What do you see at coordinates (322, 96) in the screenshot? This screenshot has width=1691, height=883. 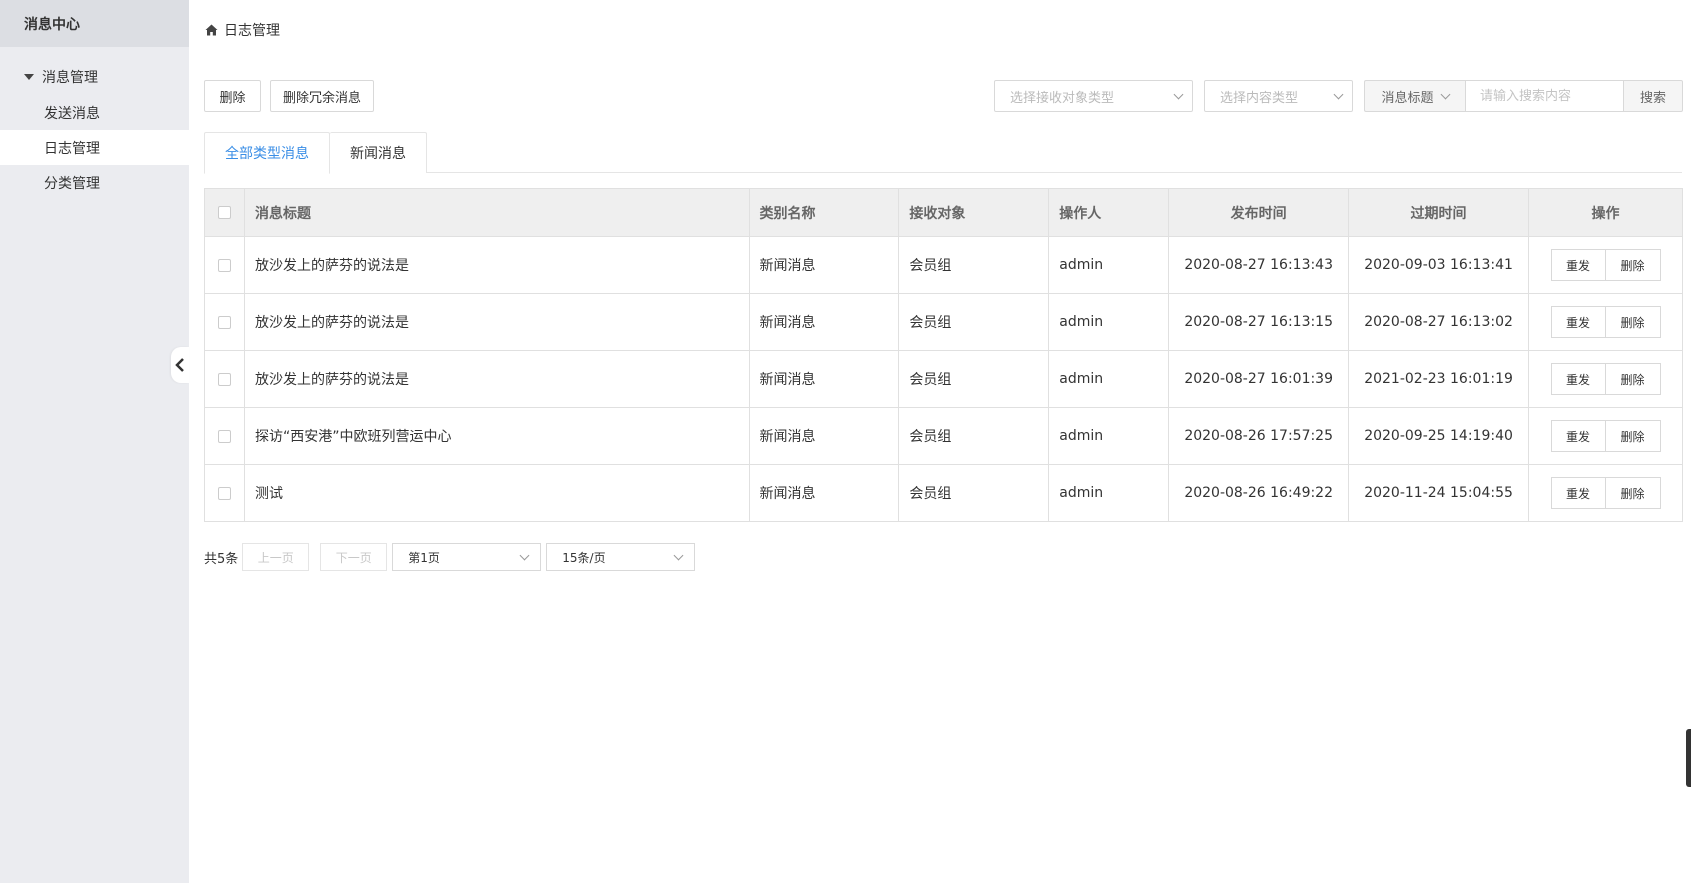 I see `delete-redundant-button: 删除冗余消息` at bounding box center [322, 96].